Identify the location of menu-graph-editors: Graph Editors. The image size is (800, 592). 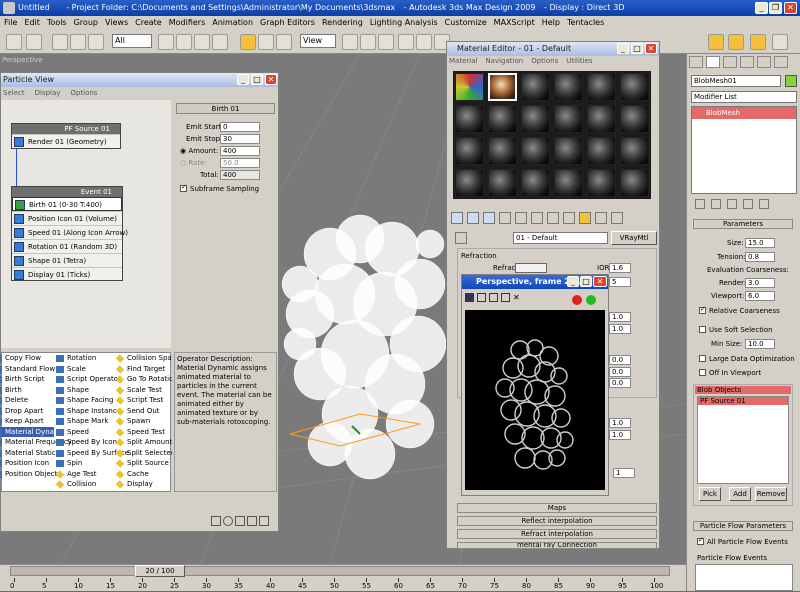
(287, 23).